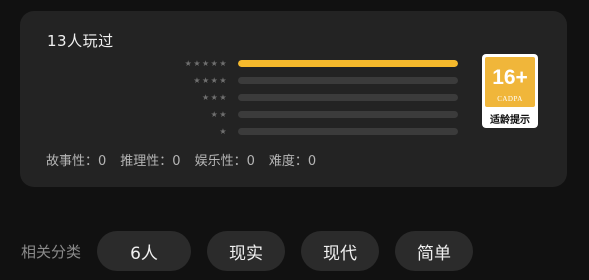 The width and height of the screenshot is (589, 280). What do you see at coordinates (219, 114) in the screenshot?
I see `stars-2: ★★` at bounding box center [219, 114].